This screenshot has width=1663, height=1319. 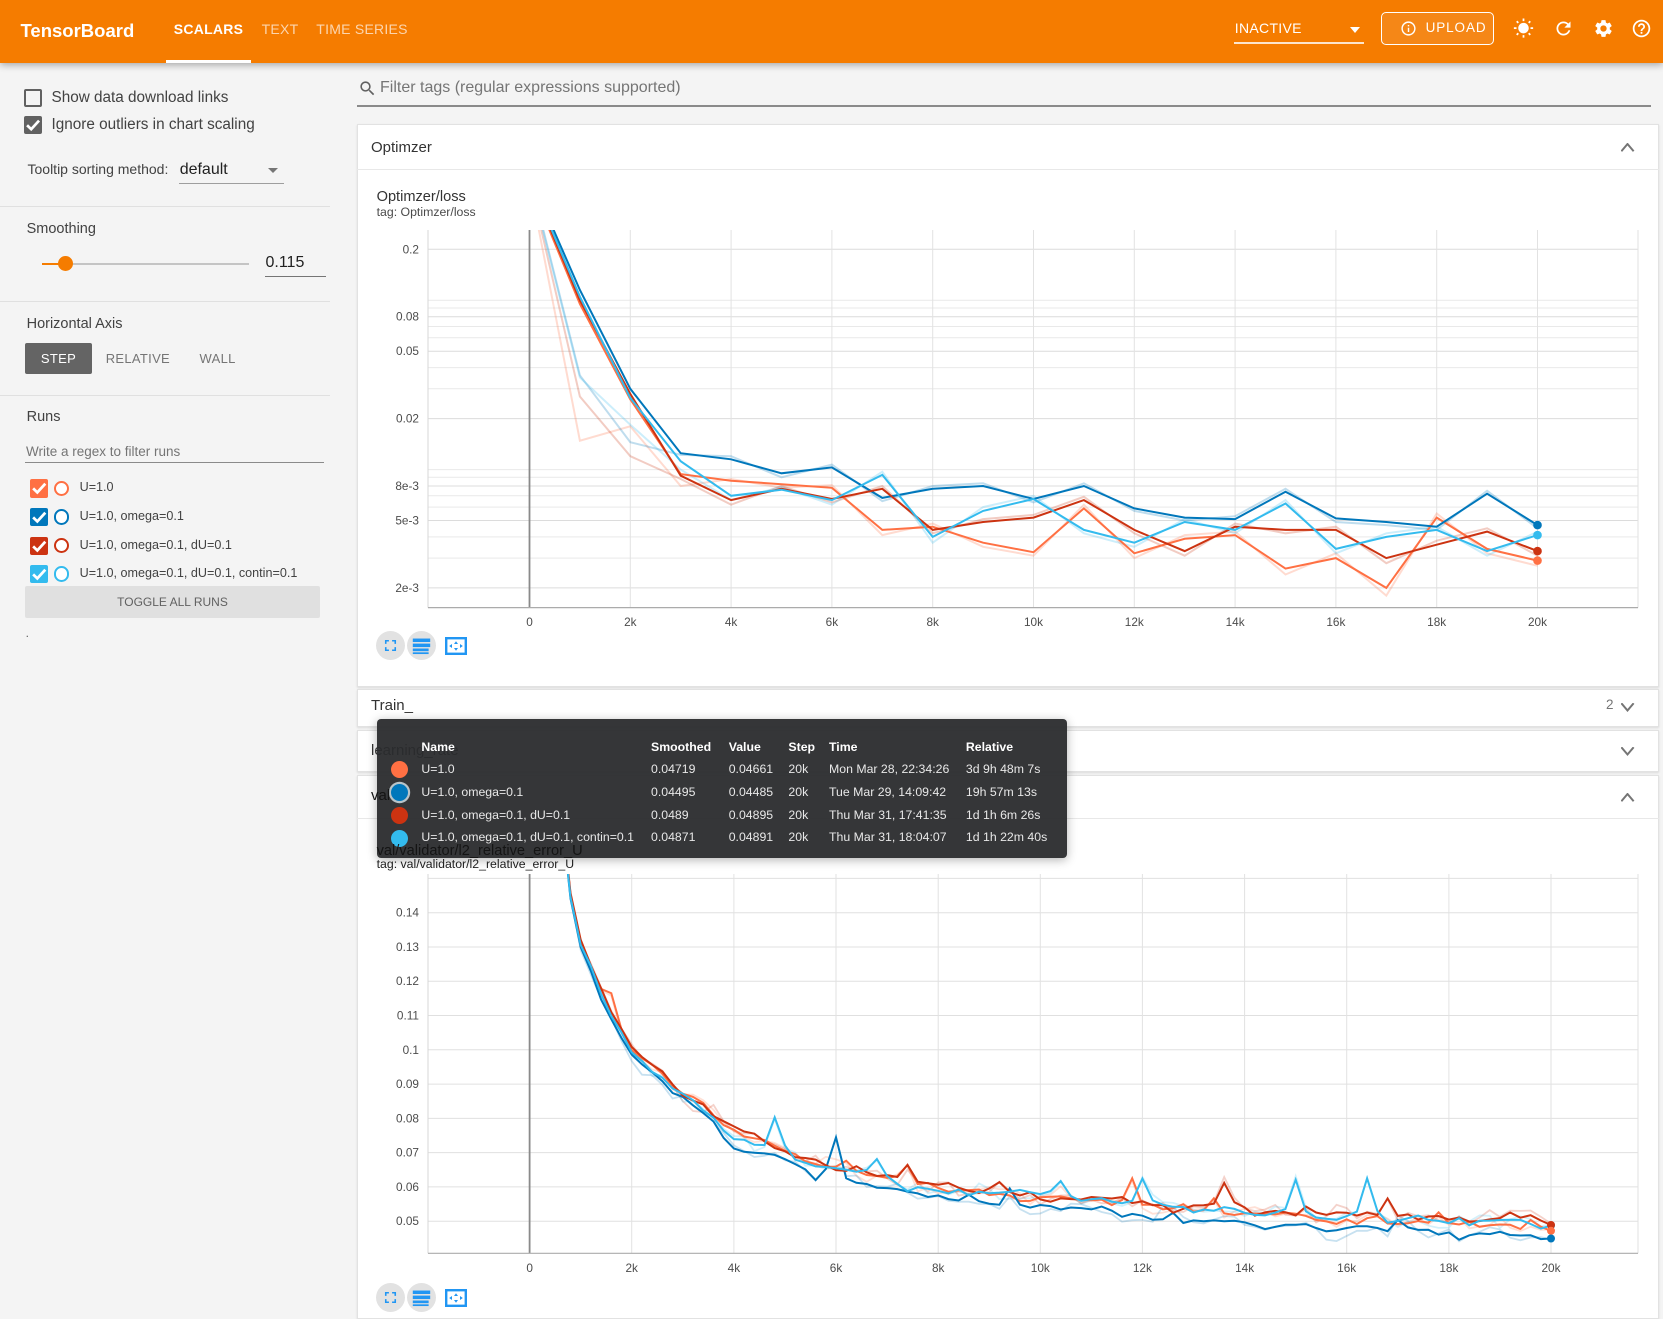 What do you see at coordinates (407, 913) in the screenshot?
I see `svg-text: 0.14` at bounding box center [407, 913].